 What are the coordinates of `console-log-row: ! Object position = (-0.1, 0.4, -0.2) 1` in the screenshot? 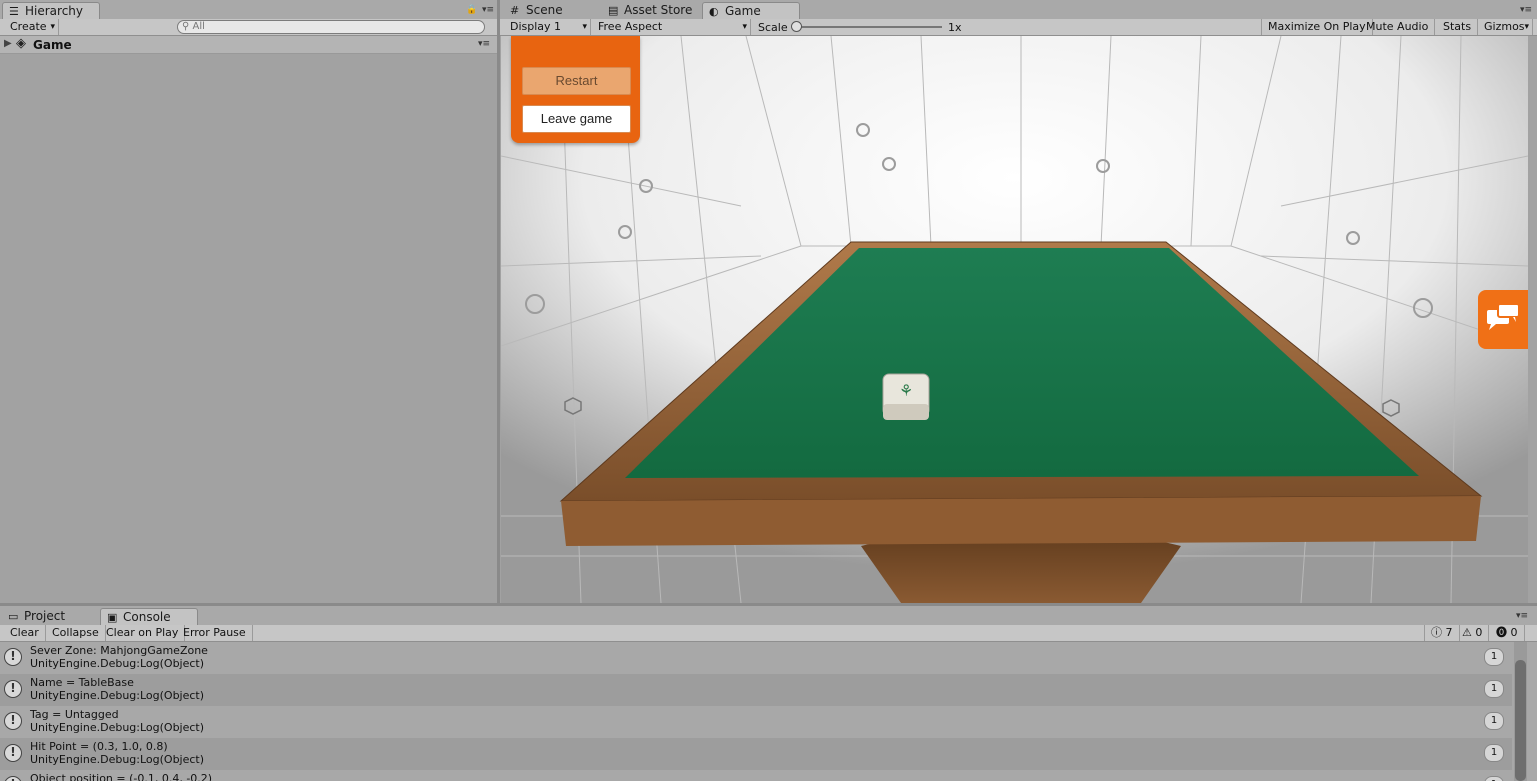 It's located at (756, 775).